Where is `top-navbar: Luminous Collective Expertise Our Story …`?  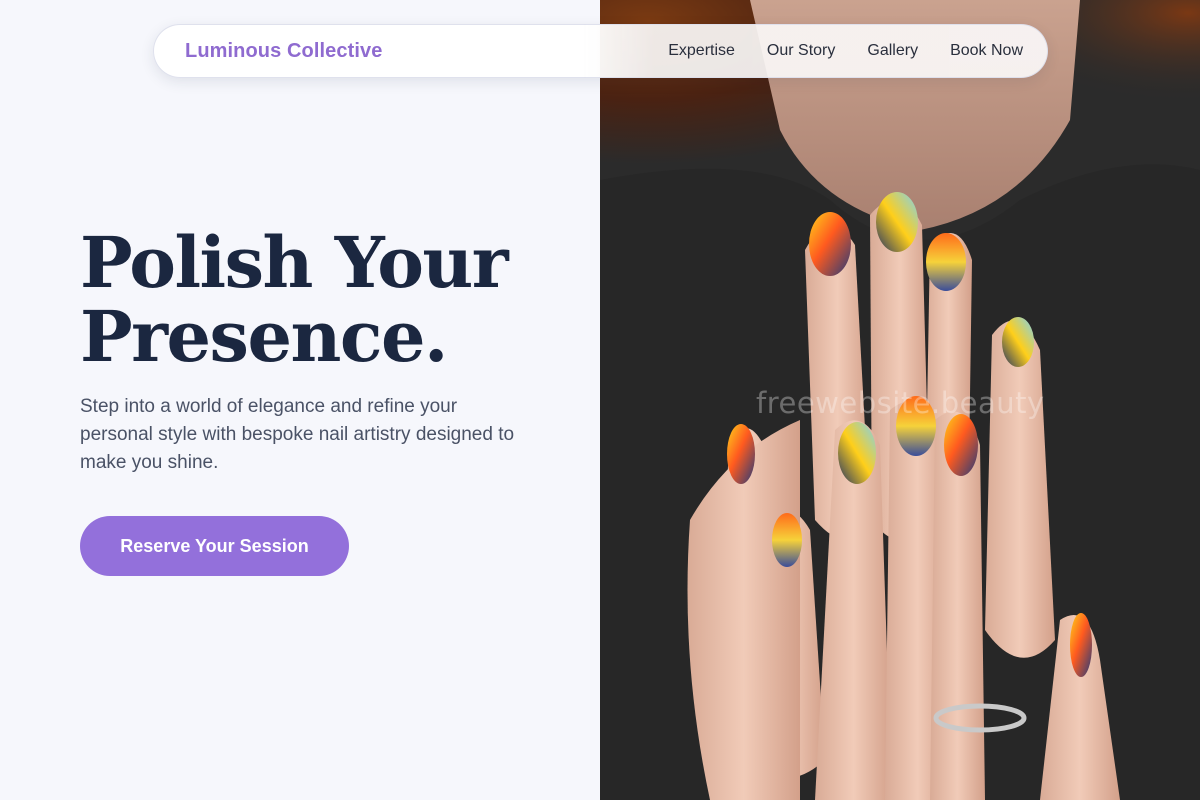 top-navbar: Luminous Collective Expertise Our Story … is located at coordinates (600, 51).